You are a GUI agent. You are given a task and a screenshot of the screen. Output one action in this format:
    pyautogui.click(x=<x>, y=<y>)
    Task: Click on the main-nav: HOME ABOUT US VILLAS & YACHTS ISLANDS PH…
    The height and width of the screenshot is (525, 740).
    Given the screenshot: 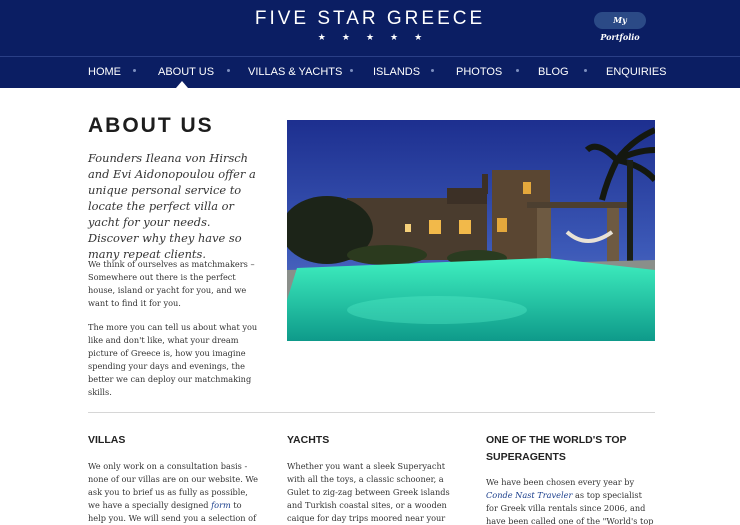 What is the action you would take?
    pyautogui.click(x=370, y=72)
    